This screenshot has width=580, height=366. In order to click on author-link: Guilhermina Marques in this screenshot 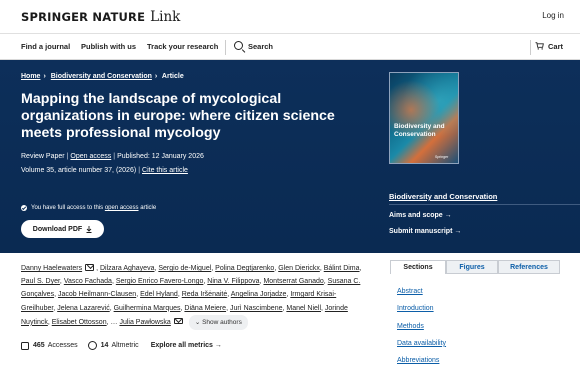, I will do `click(147, 308)`.